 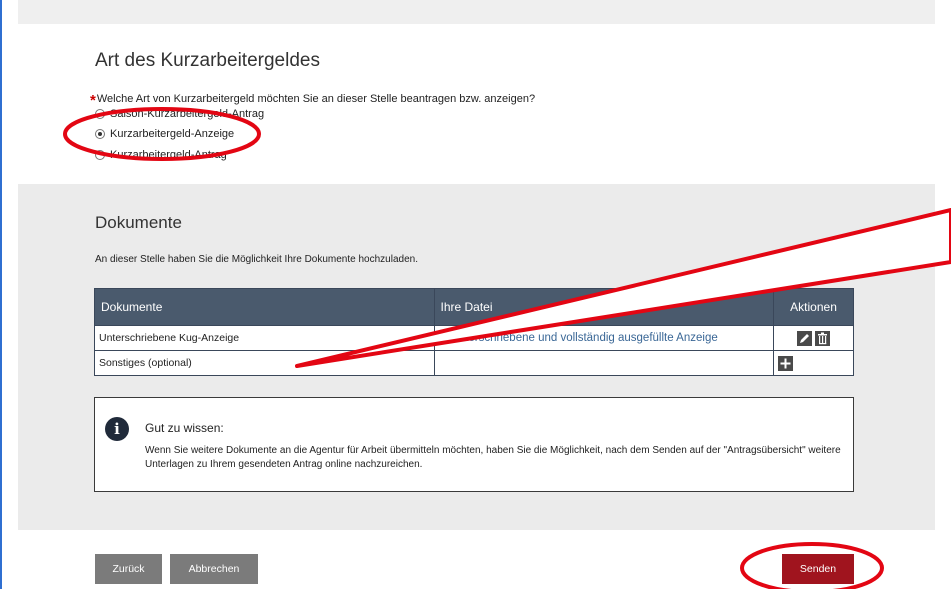 I want to click on radio-label: Kurzarbeitergeld-Anzeige, so click(x=172, y=134).